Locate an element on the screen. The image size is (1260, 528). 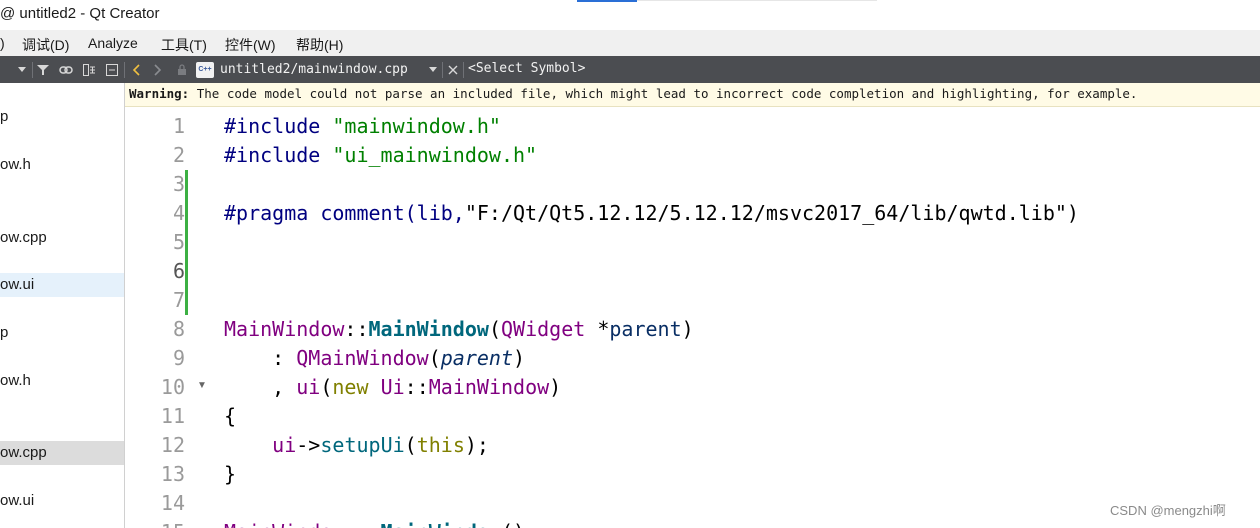
line-number: 2 is located at coordinates (178, 155).